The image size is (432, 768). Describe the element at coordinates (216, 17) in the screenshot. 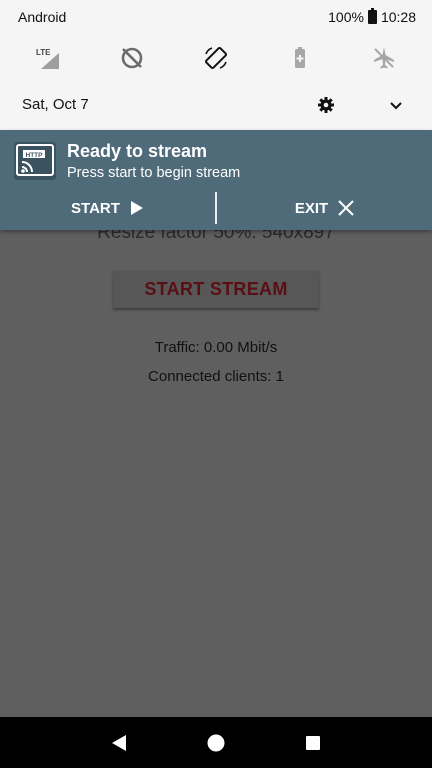

I see `status-bar: Android 100% 10:28` at that location.